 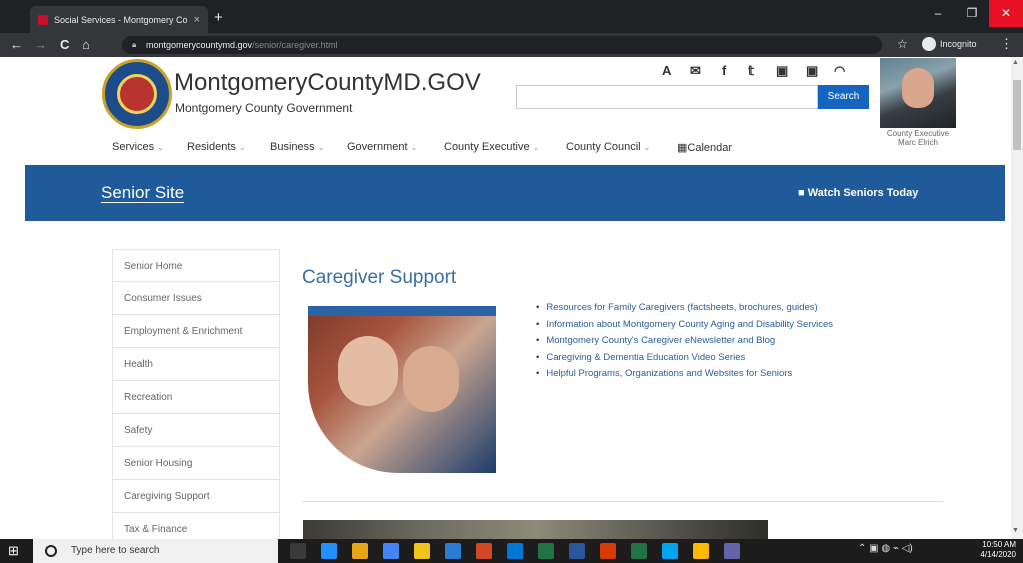 I want to click on calendar-icon: ▦, so click(x=682, y=148).